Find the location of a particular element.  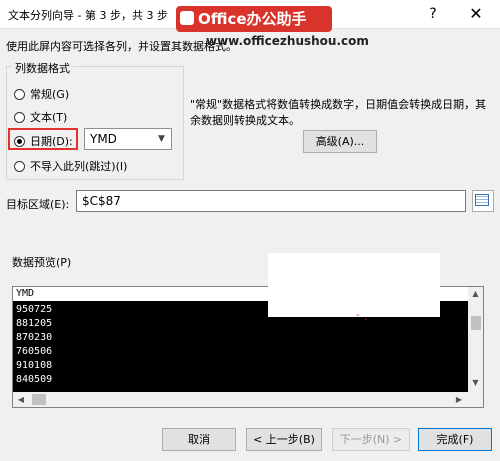

preview-row: 910108 is located at coordinates (34, 365).